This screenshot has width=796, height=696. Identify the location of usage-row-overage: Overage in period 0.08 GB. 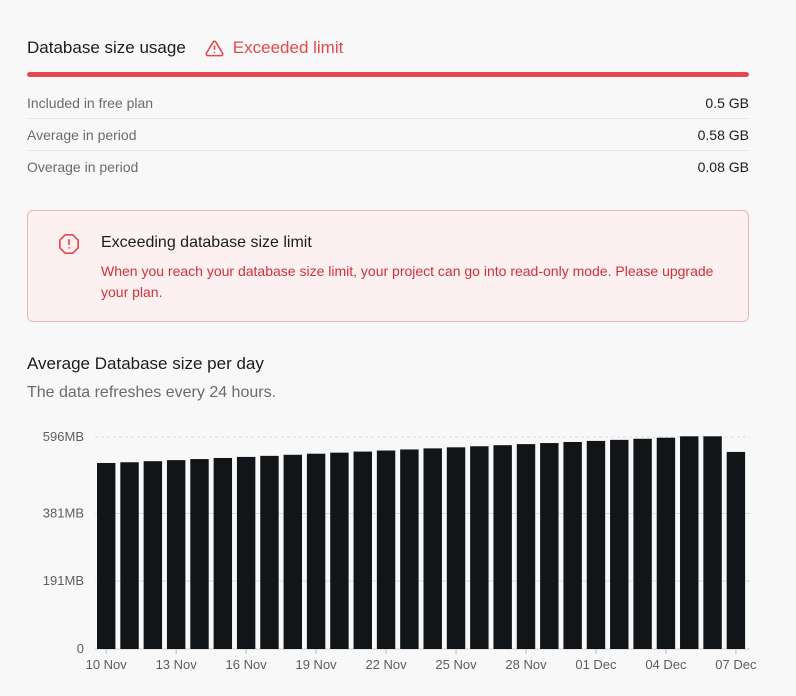
(388, 166).